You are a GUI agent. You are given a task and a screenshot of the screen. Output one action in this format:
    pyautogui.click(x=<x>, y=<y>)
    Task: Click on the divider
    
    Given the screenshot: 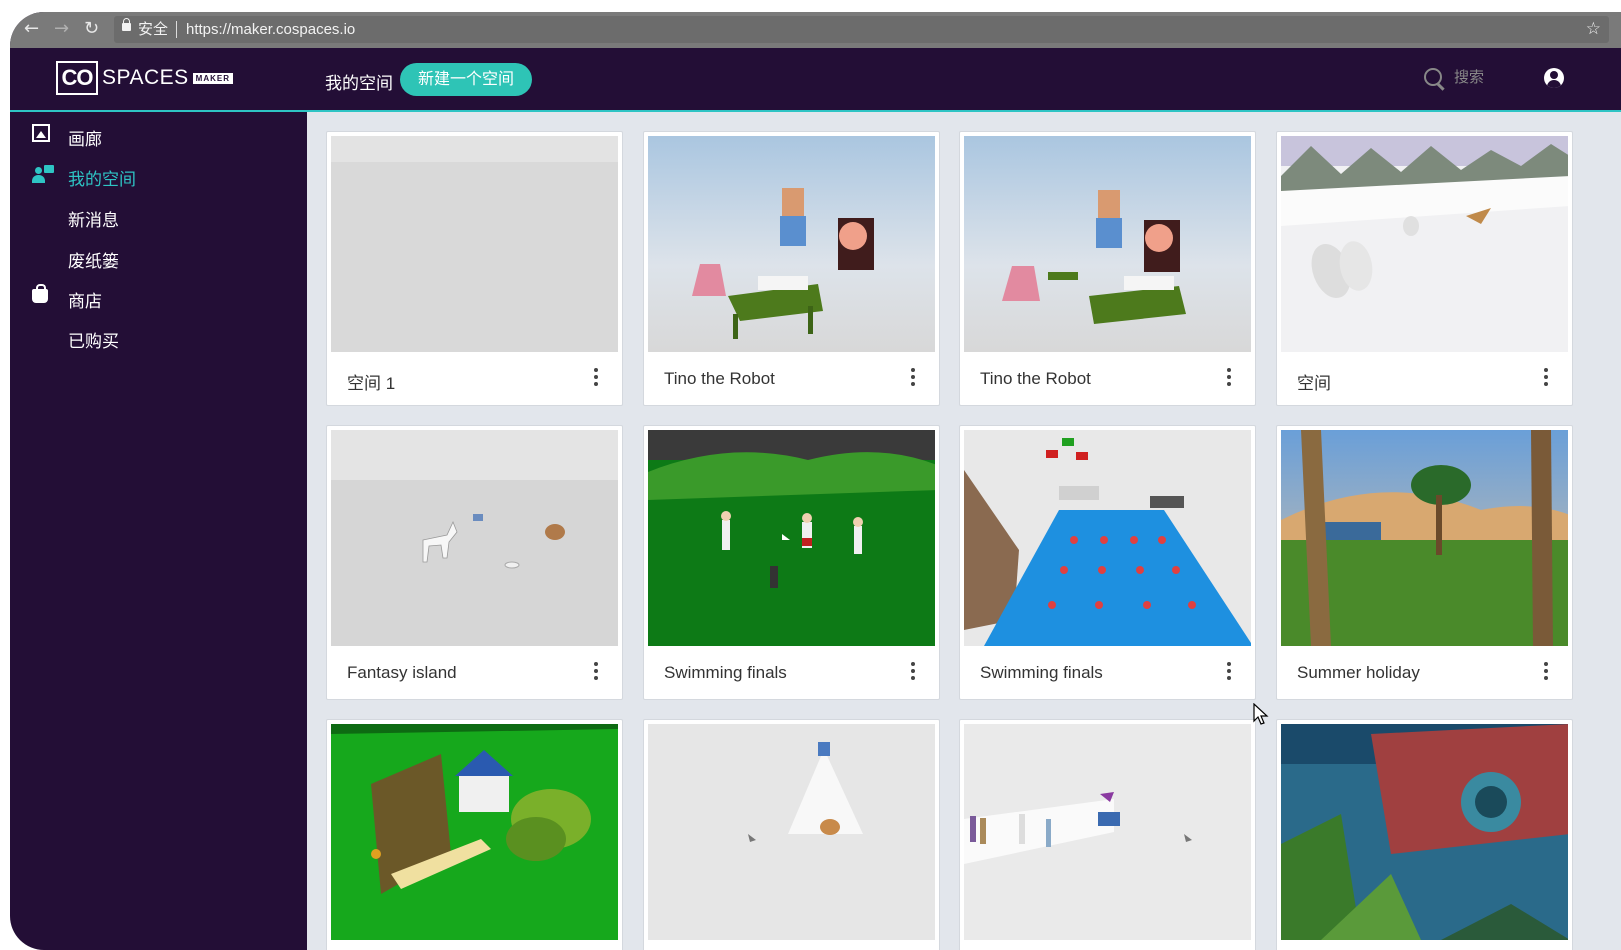 What is the action you would take?
    pyautogui.click(x=176, y=29)
    